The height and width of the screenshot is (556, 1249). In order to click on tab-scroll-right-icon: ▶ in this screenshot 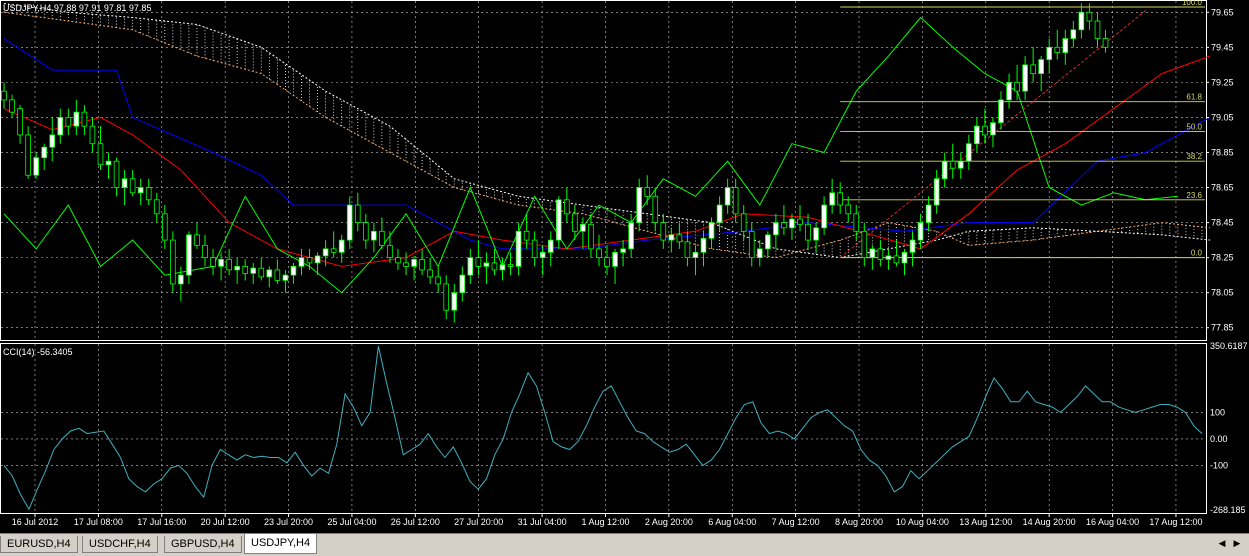, I will do `click(1237, 544)`.